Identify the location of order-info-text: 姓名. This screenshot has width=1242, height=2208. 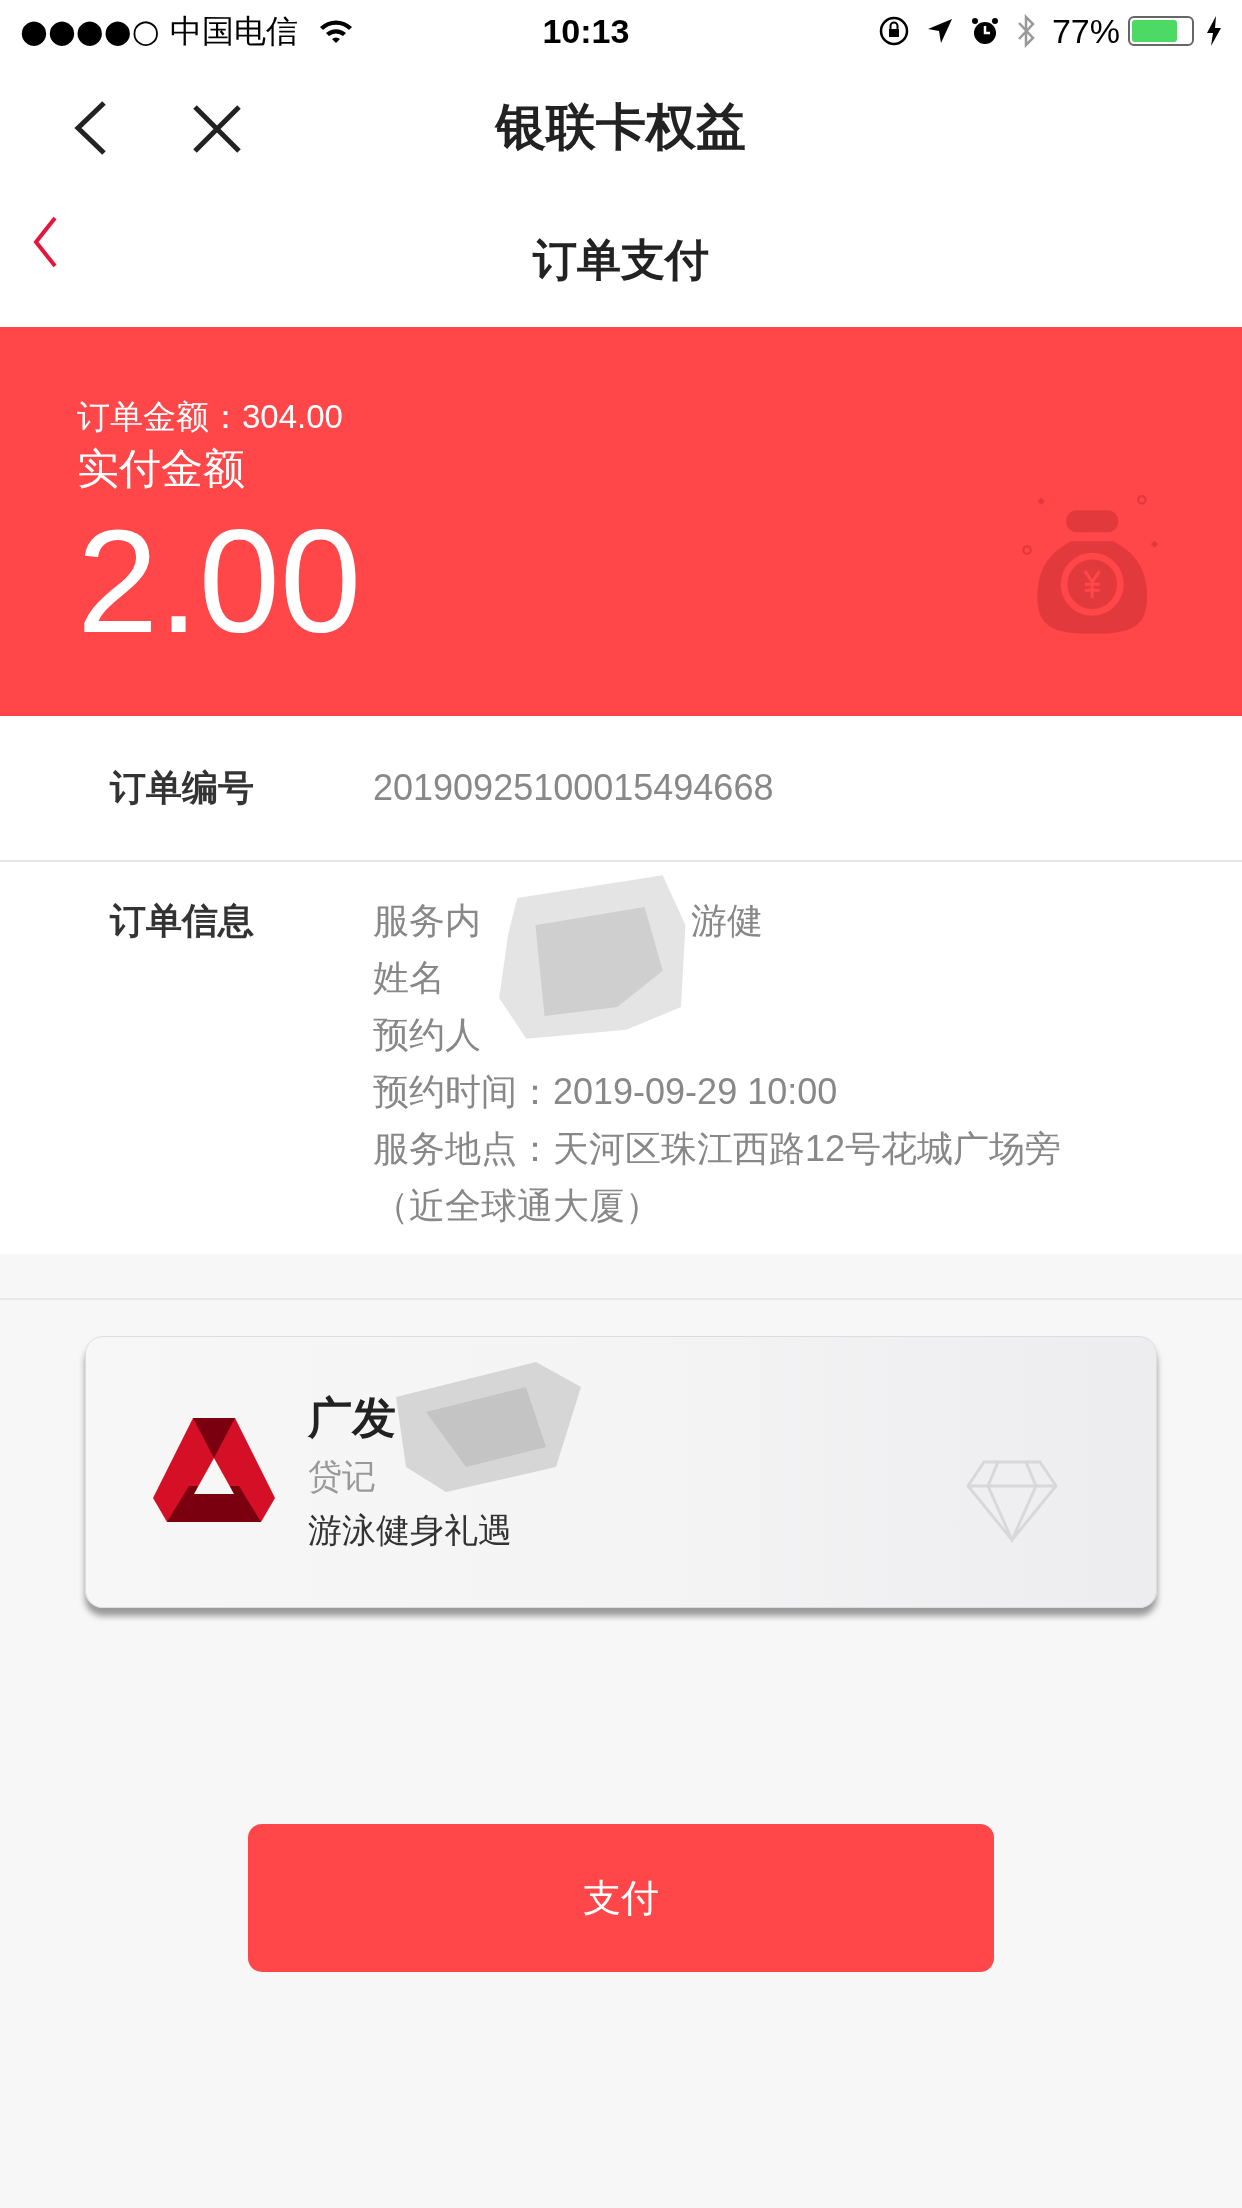
(409, 977).